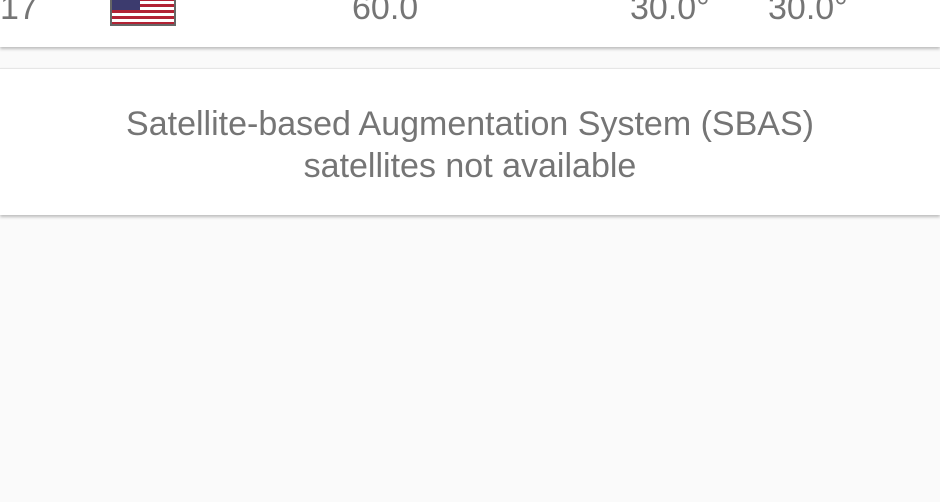 The image size is (940, 502). What do you see at coordinates (670, 13) in the screenshot?
I see `satellite-elevation: 30.0°` at bounding box center [670, 13].